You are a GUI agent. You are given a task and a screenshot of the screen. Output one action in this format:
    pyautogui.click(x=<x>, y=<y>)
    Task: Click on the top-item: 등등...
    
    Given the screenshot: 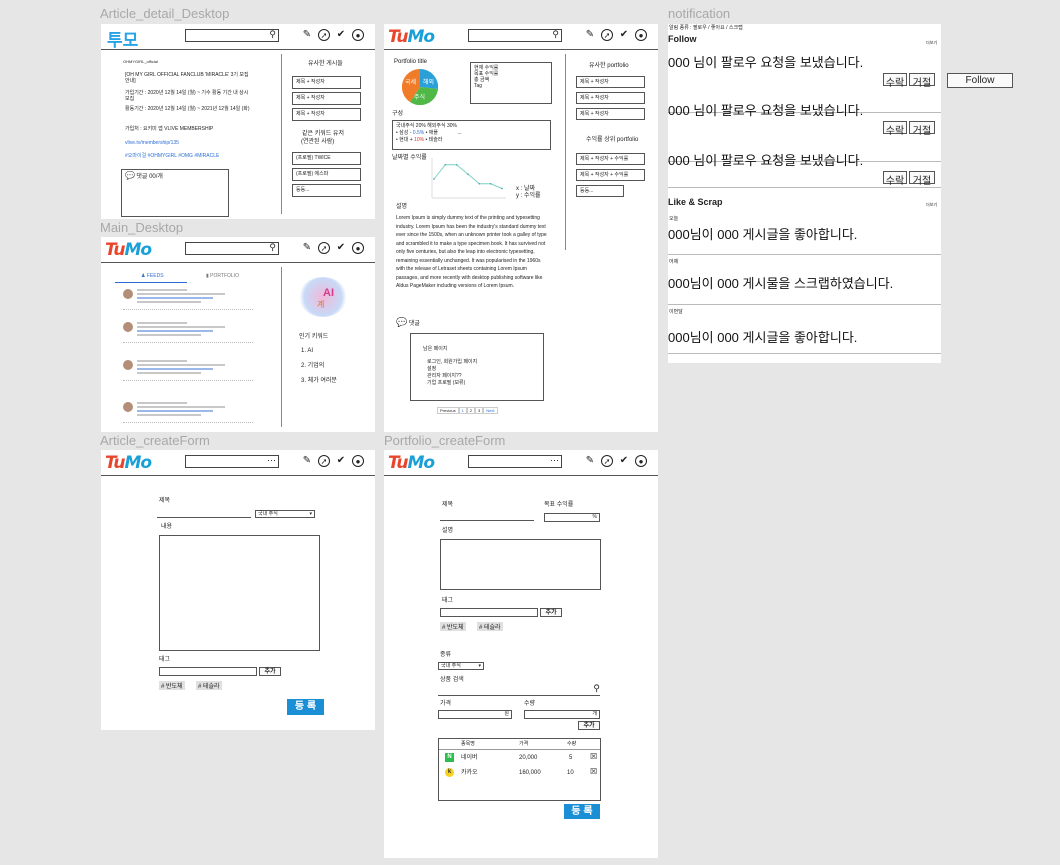 What is the action you would take?
    pyautogui.click(x=600, y=191)
    